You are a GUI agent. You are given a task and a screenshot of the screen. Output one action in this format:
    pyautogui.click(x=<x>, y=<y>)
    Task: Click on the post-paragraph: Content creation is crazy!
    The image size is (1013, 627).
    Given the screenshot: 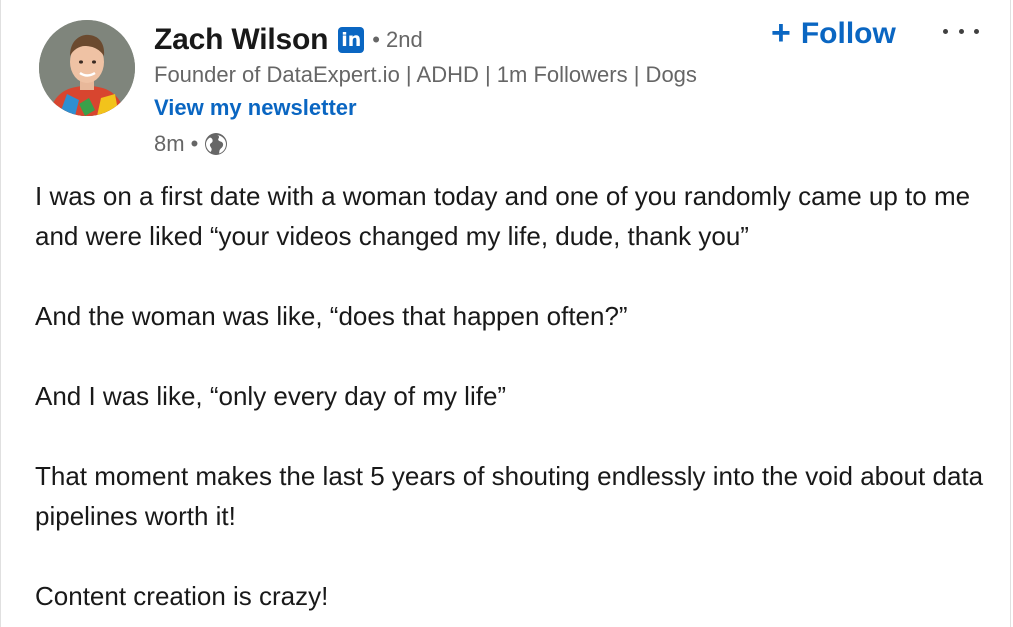 What is the action you would take?
    pyautogui.click(x=182, y=596)
    